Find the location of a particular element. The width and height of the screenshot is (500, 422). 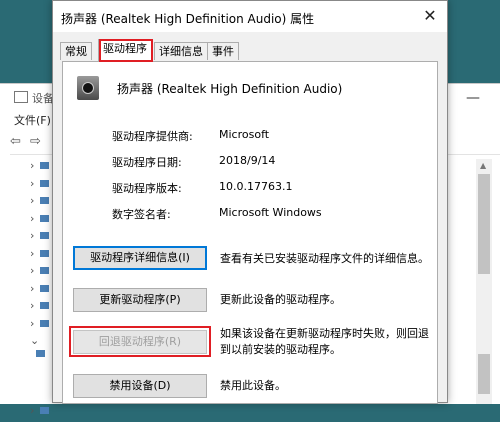

tab-general: 常规 is located at coordinates (76, 51).